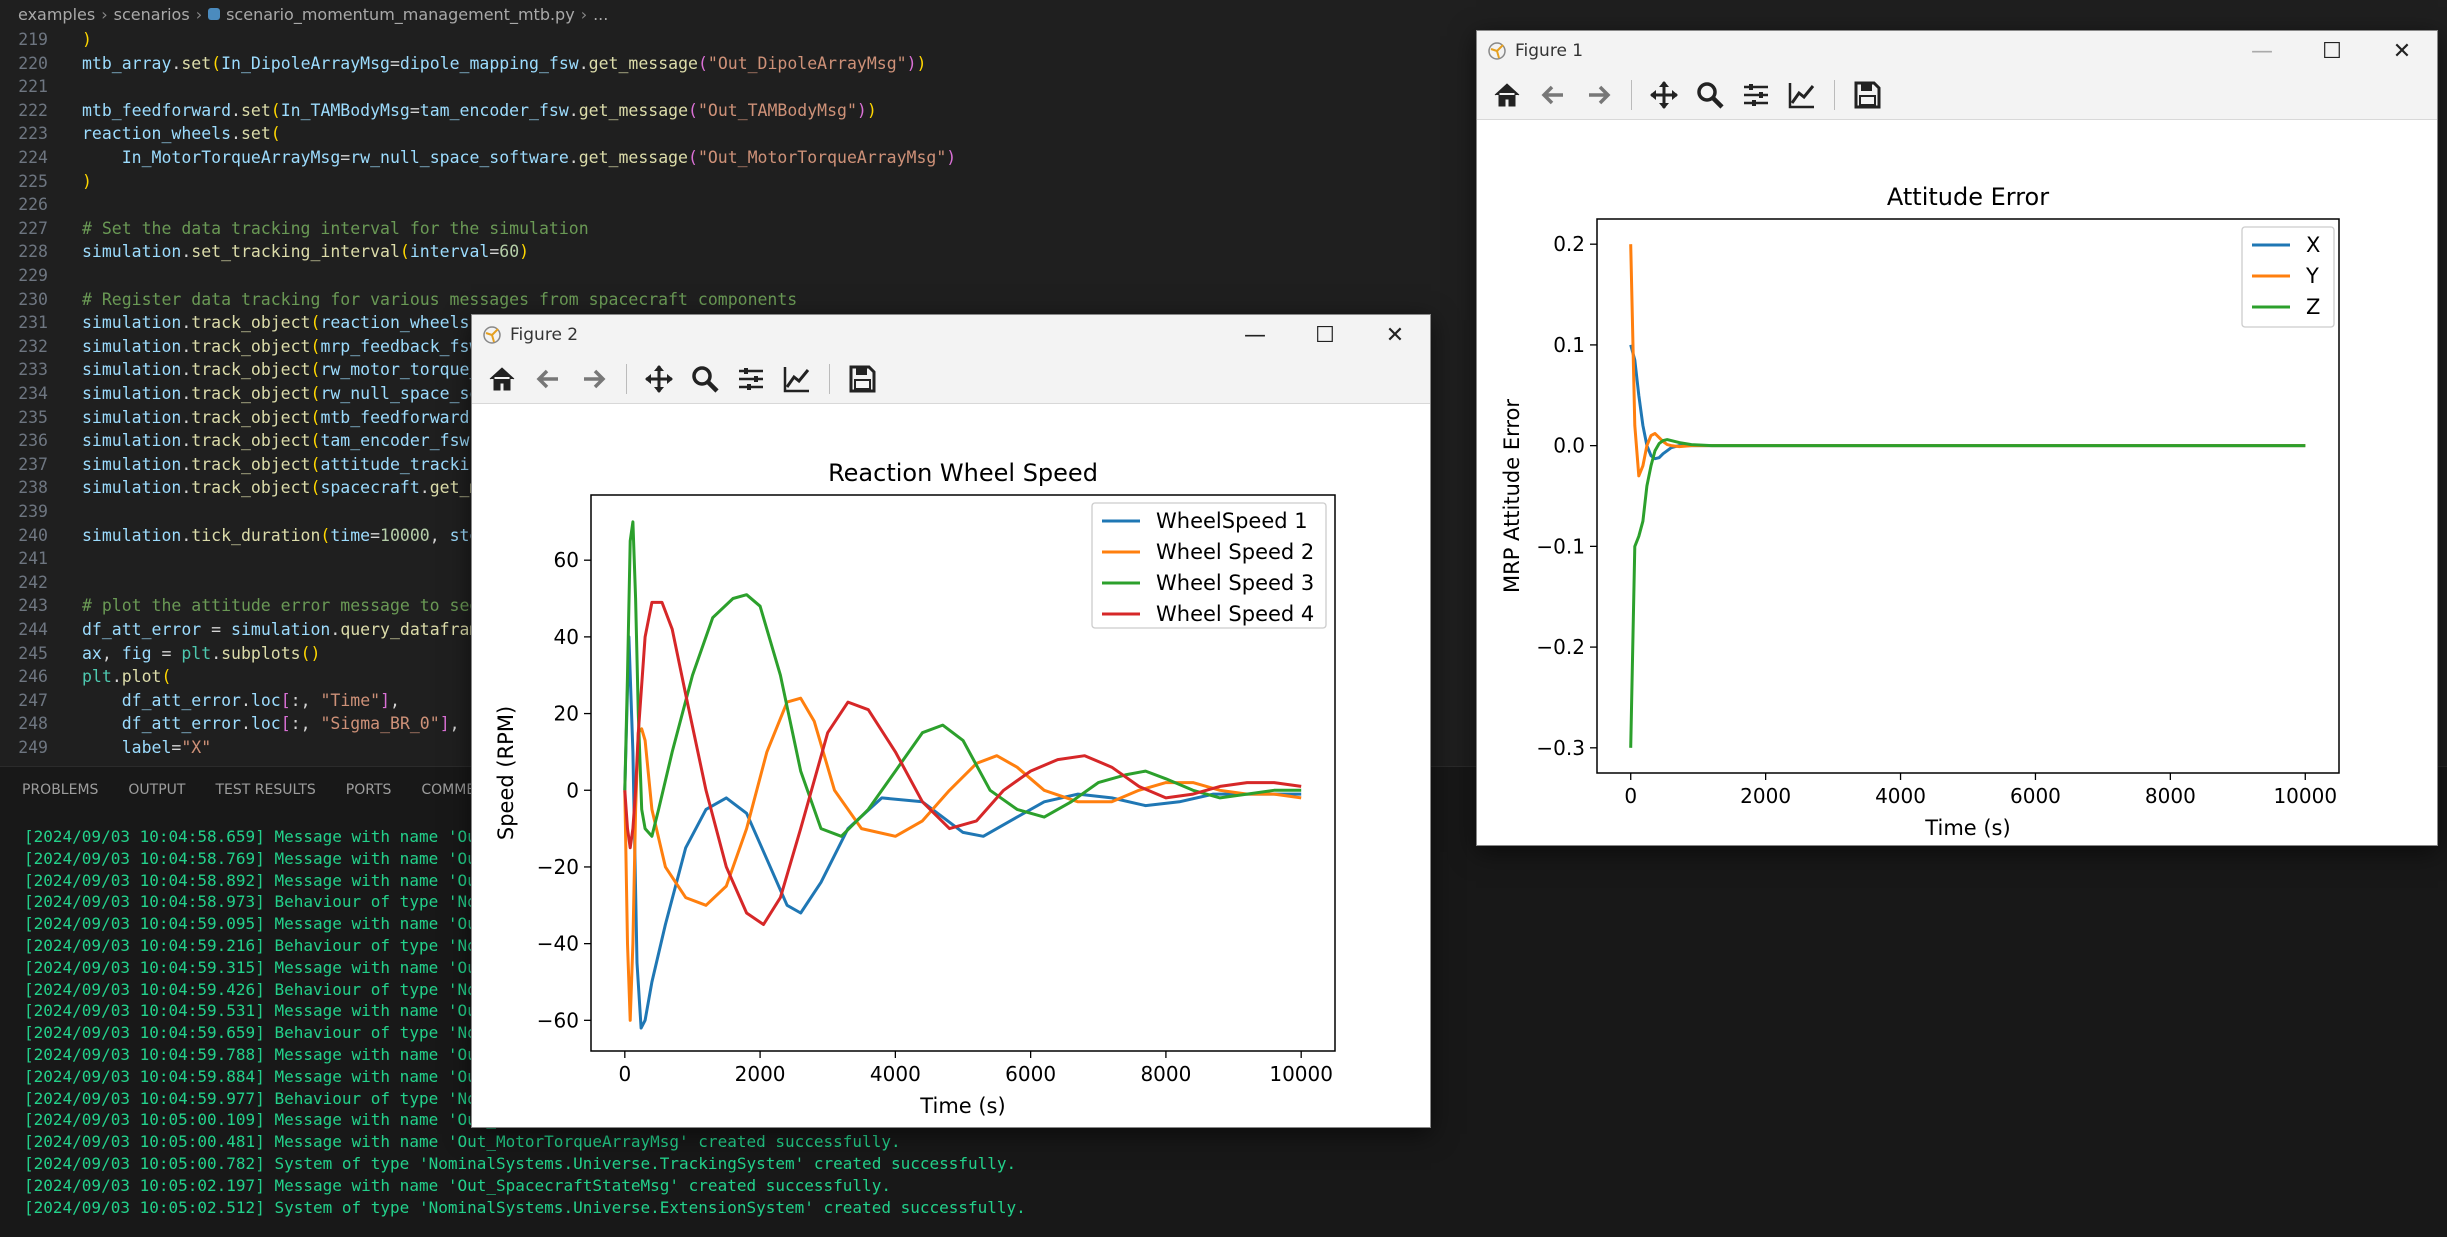 The height and width of the screenshot is (1237, 2447). What do you see at coordinates (33, 488) in the screenshot?
I see `line-number: 238` at bounding box center [33, 488].